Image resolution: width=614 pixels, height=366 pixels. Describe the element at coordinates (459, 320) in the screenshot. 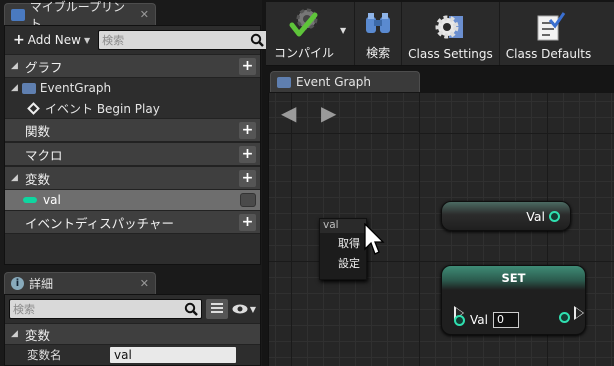

I see `input-pin-icon` at that location.